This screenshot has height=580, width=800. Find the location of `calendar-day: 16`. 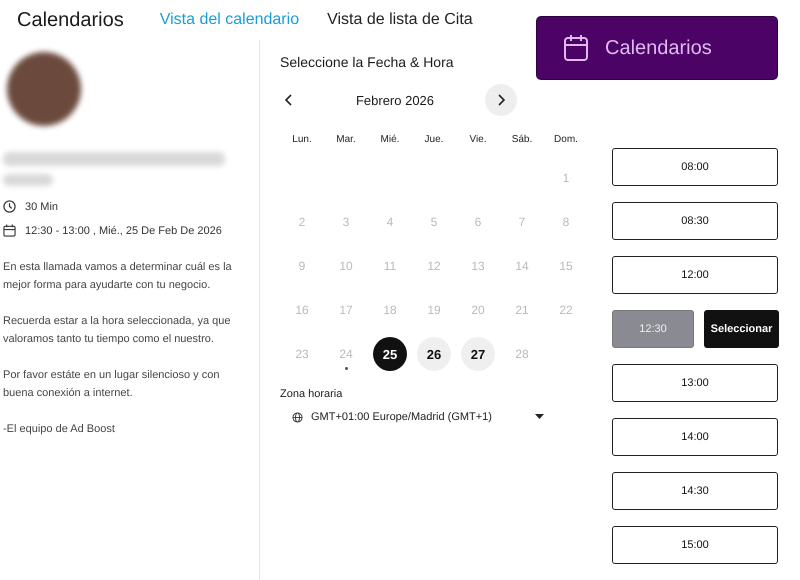

calendar-day: 16 is located at coordinates (302, 310).